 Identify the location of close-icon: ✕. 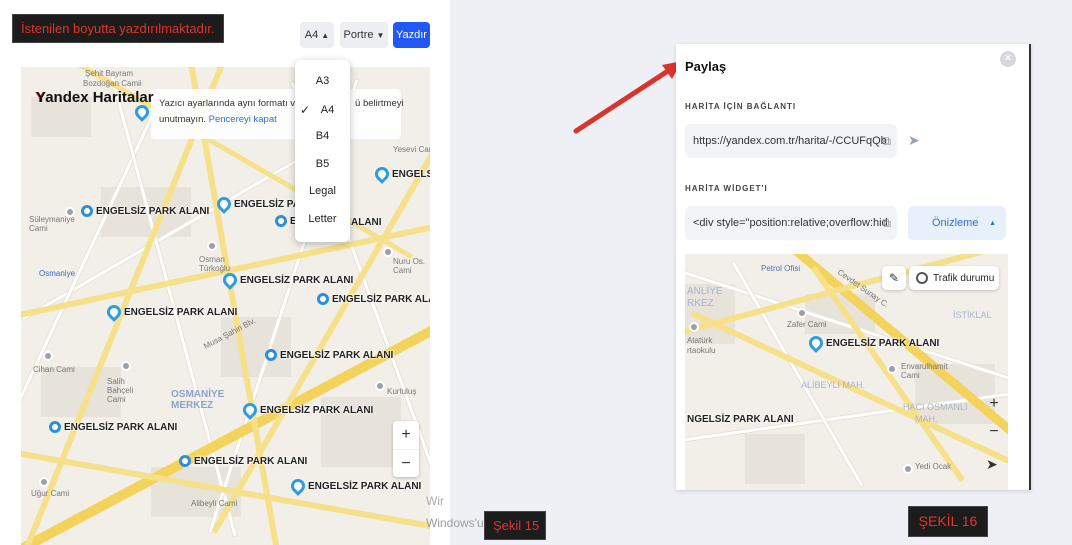
(1008, 59).